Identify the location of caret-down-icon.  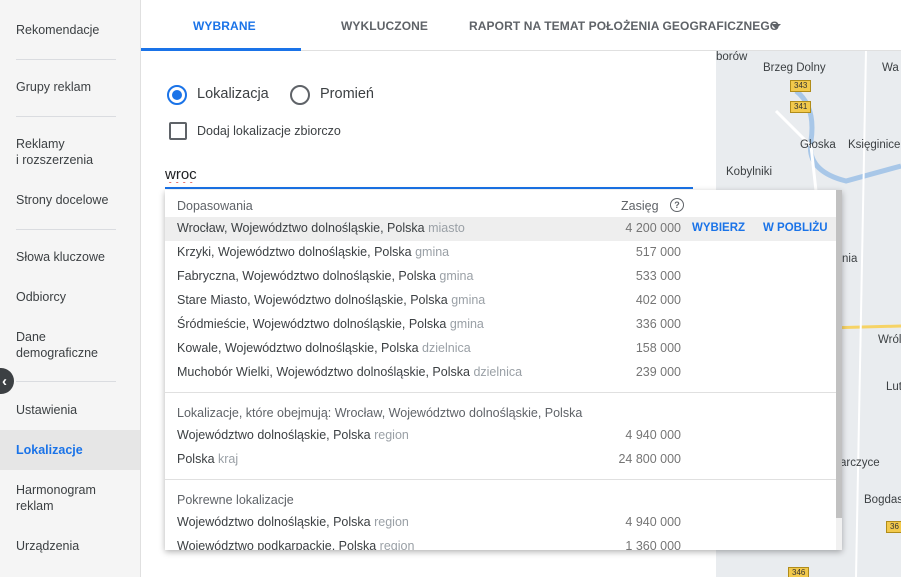
(776, 26).